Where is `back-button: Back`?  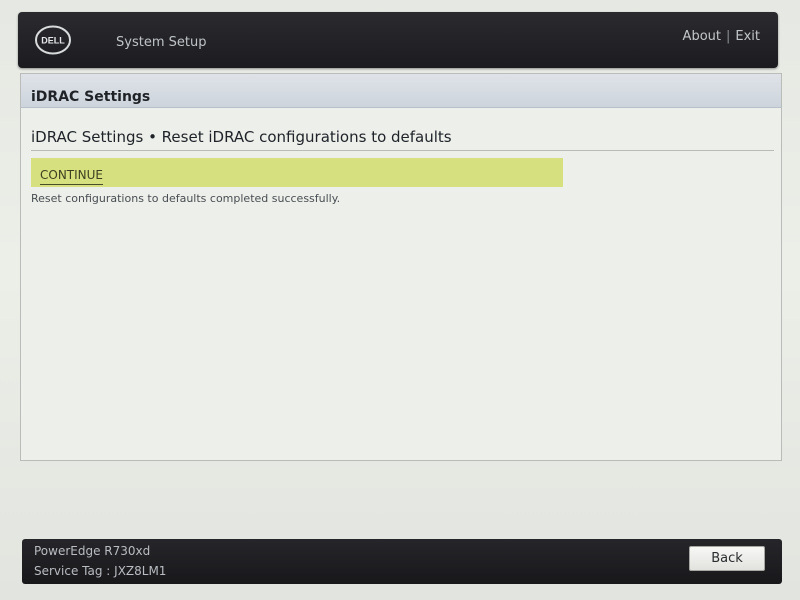 back-button: Back is located at coordinates (727, 558).